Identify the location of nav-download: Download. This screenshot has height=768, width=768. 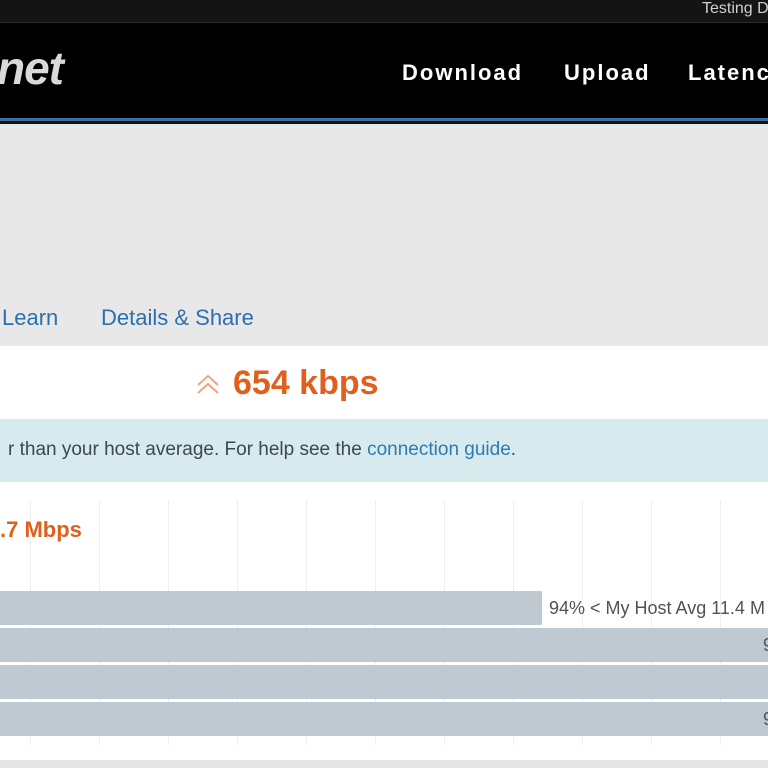
(462, 73).